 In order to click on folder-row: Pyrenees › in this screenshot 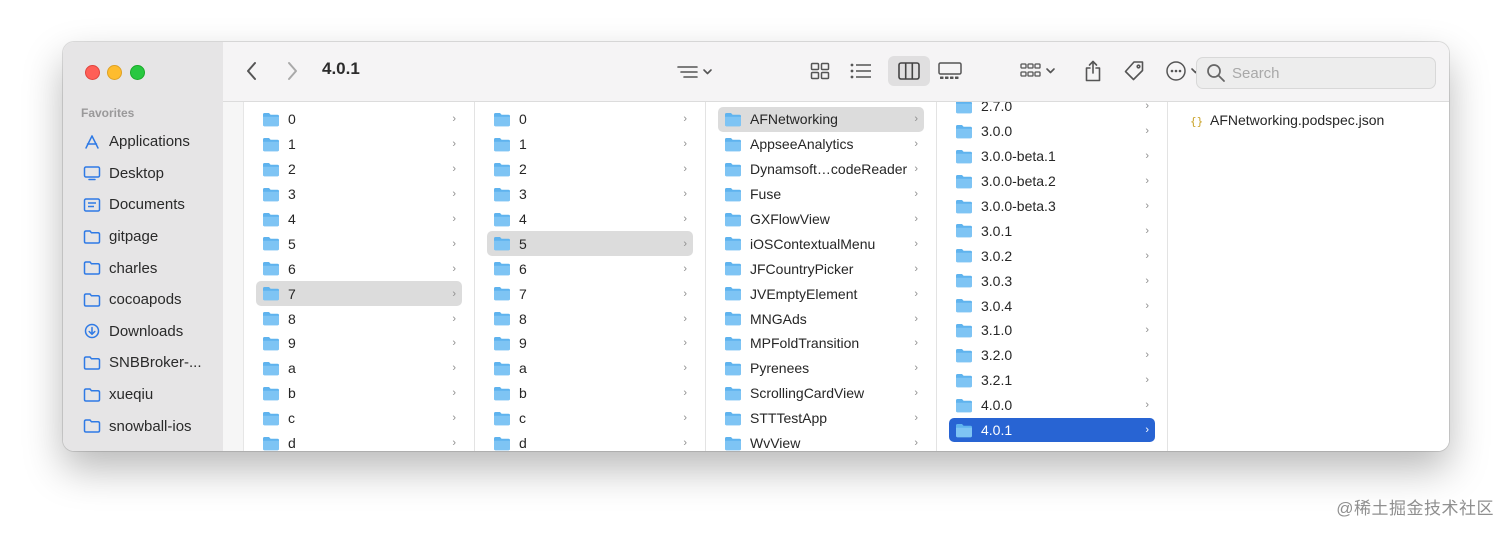, I will do `click(821, 368)`.